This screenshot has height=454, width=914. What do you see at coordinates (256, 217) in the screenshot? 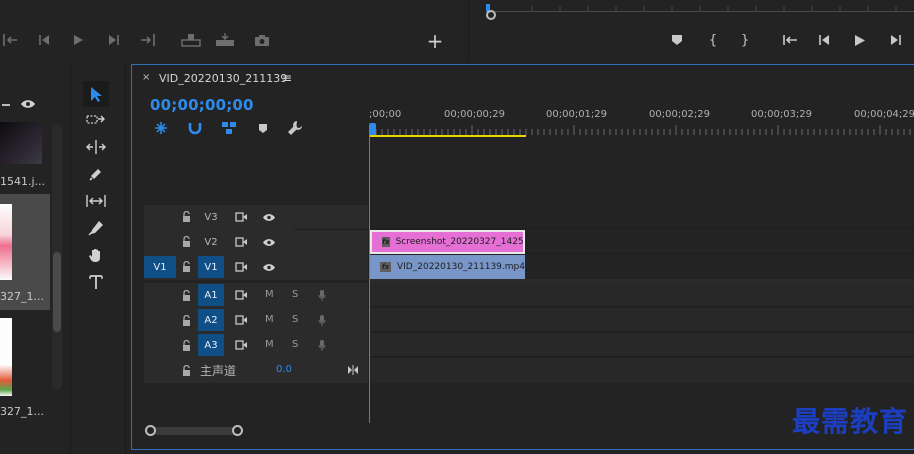
I see `track-header-v3: V3` at bounding box center [256, 217].